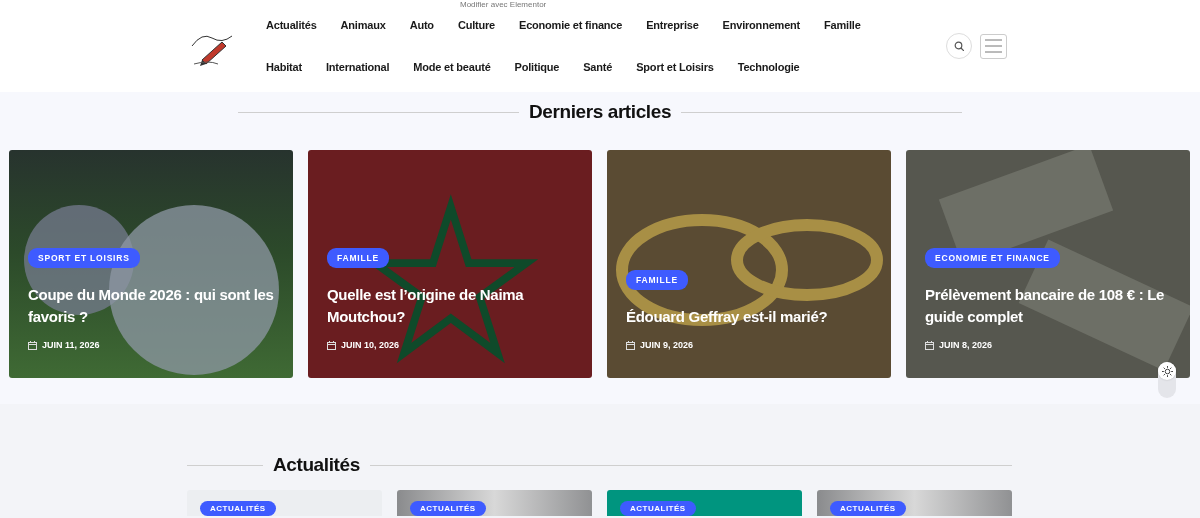 The image size is (1200, 518). What do you see at coordinates (672, 25) in the screenshot?
I see `nav-link: Entreprise` at bounding box center [672, 25].